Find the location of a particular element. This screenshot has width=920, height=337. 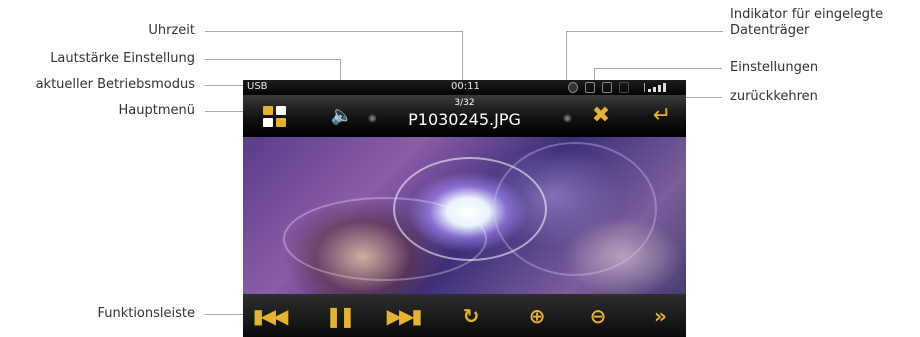

callout-einstellungen: Einstellungen is located at coordinates (774, 67).